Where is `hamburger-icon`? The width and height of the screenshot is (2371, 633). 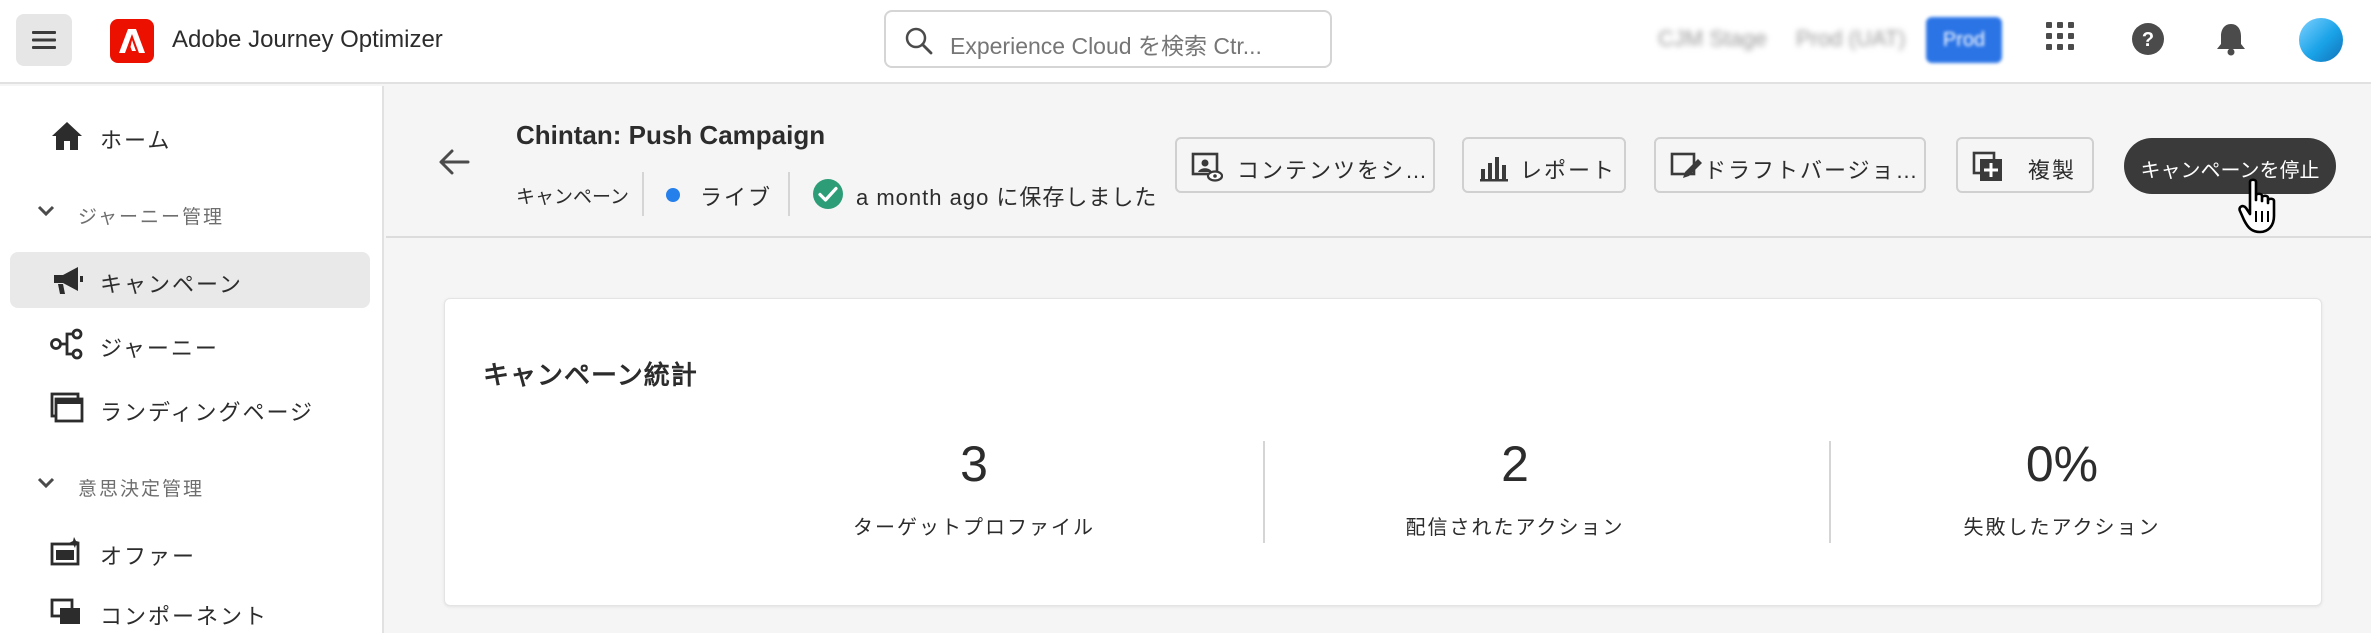 hamburger-icon is located at coordinates (44, 40).